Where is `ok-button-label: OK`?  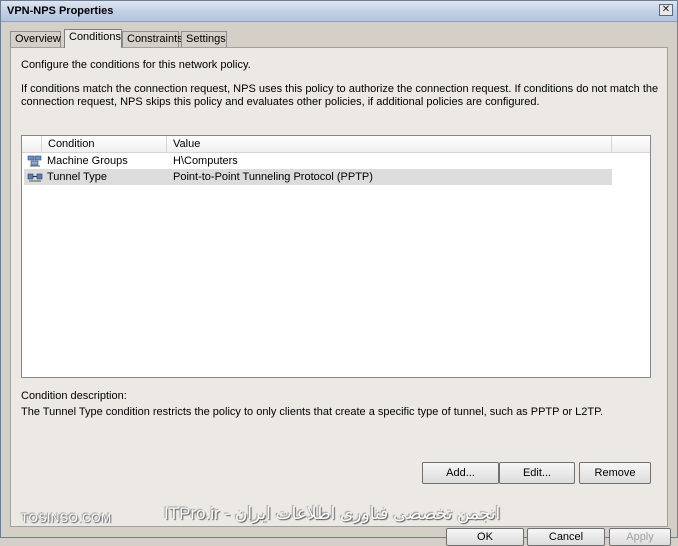
ok-button-label: OK is located at coordinates (485, 537).